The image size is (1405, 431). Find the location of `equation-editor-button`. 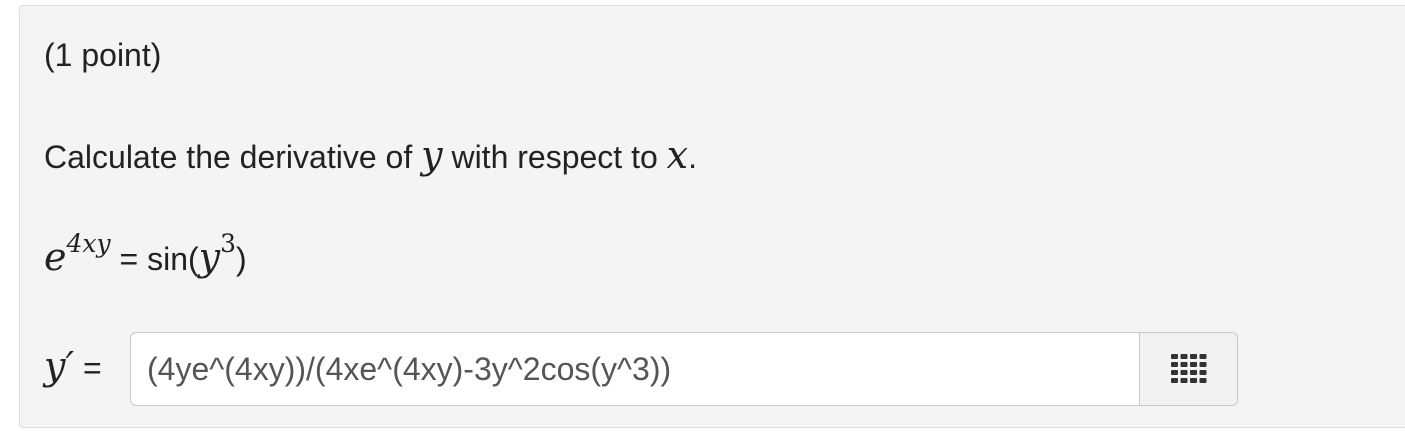

equation-editor-button is located at coordinates (1188, 369).